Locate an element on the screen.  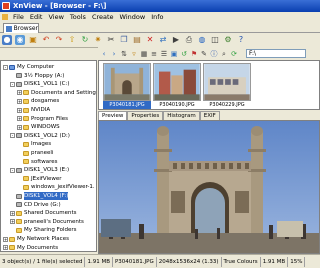
menu-file: File is located at coordinates (18, 17).